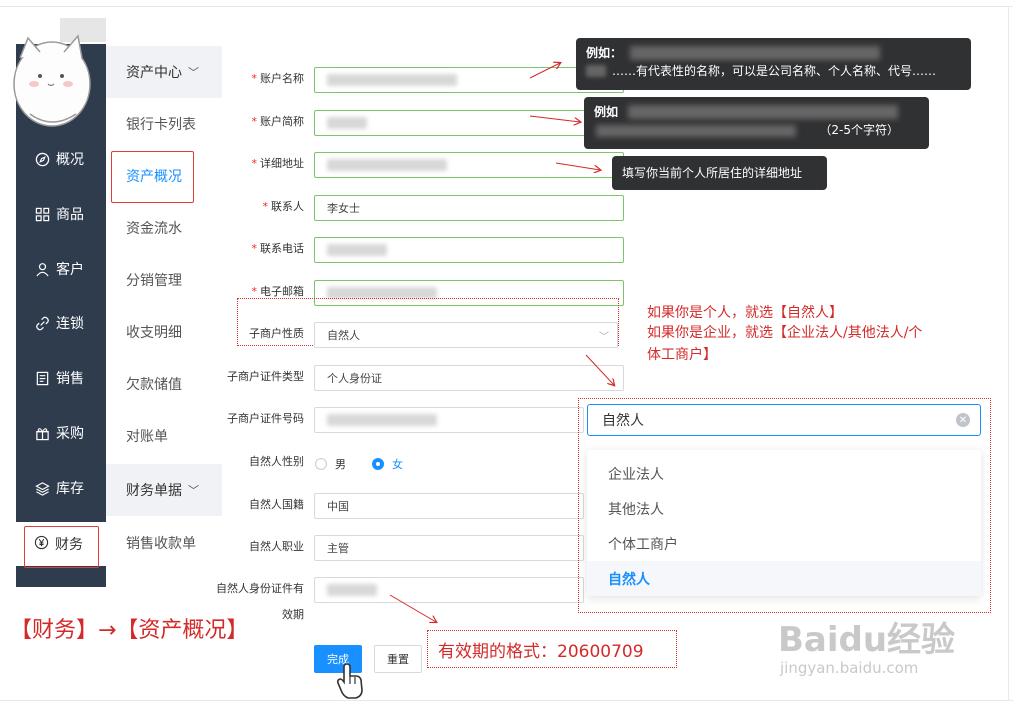 This screenshot has height=706, width=1013. I want to click on dropdown-option-natural-person: 自然人, so click(784, 578).